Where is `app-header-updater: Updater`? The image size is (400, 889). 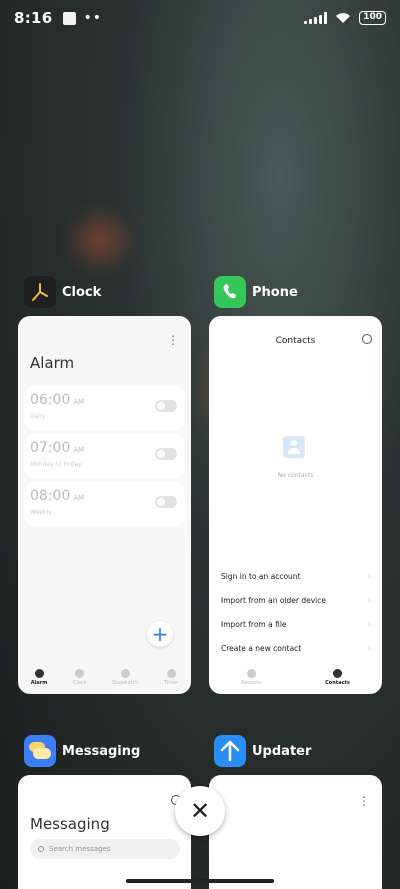
app-header-updater: Updater is located at coordinates (262, 751).